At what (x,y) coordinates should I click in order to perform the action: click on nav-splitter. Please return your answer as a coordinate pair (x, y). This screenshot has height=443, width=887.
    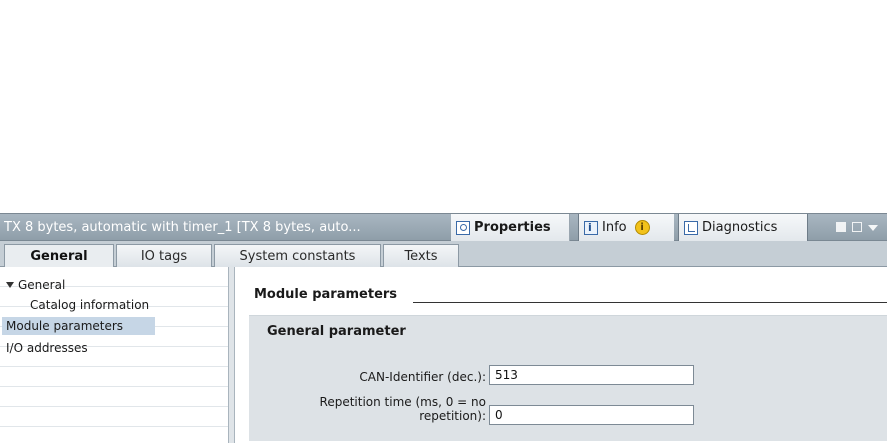
    Looking at the image, I should click on (231, 355).